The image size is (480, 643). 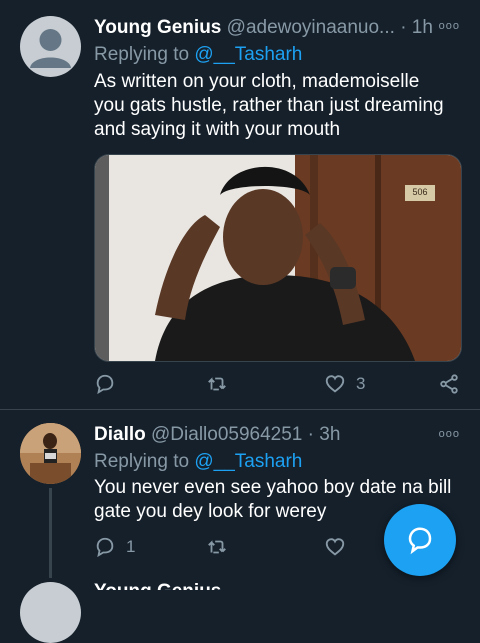 I want to click on tweet-header: Diallo @Diallo05964251 · 3h, so click(x=217, y=435).